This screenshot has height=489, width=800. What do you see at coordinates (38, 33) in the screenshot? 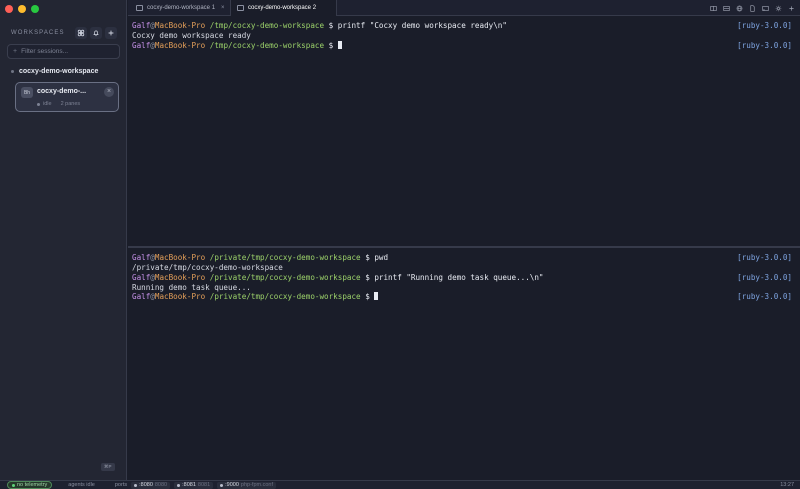
I see `workspaces-title: WORKSPACES` at bounding box center [38, 33].